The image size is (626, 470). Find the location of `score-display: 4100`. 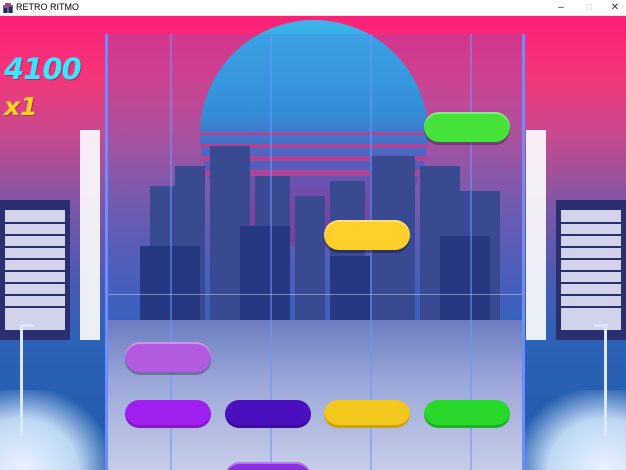

score-display: 4100 is located at coordinates (43, 69).